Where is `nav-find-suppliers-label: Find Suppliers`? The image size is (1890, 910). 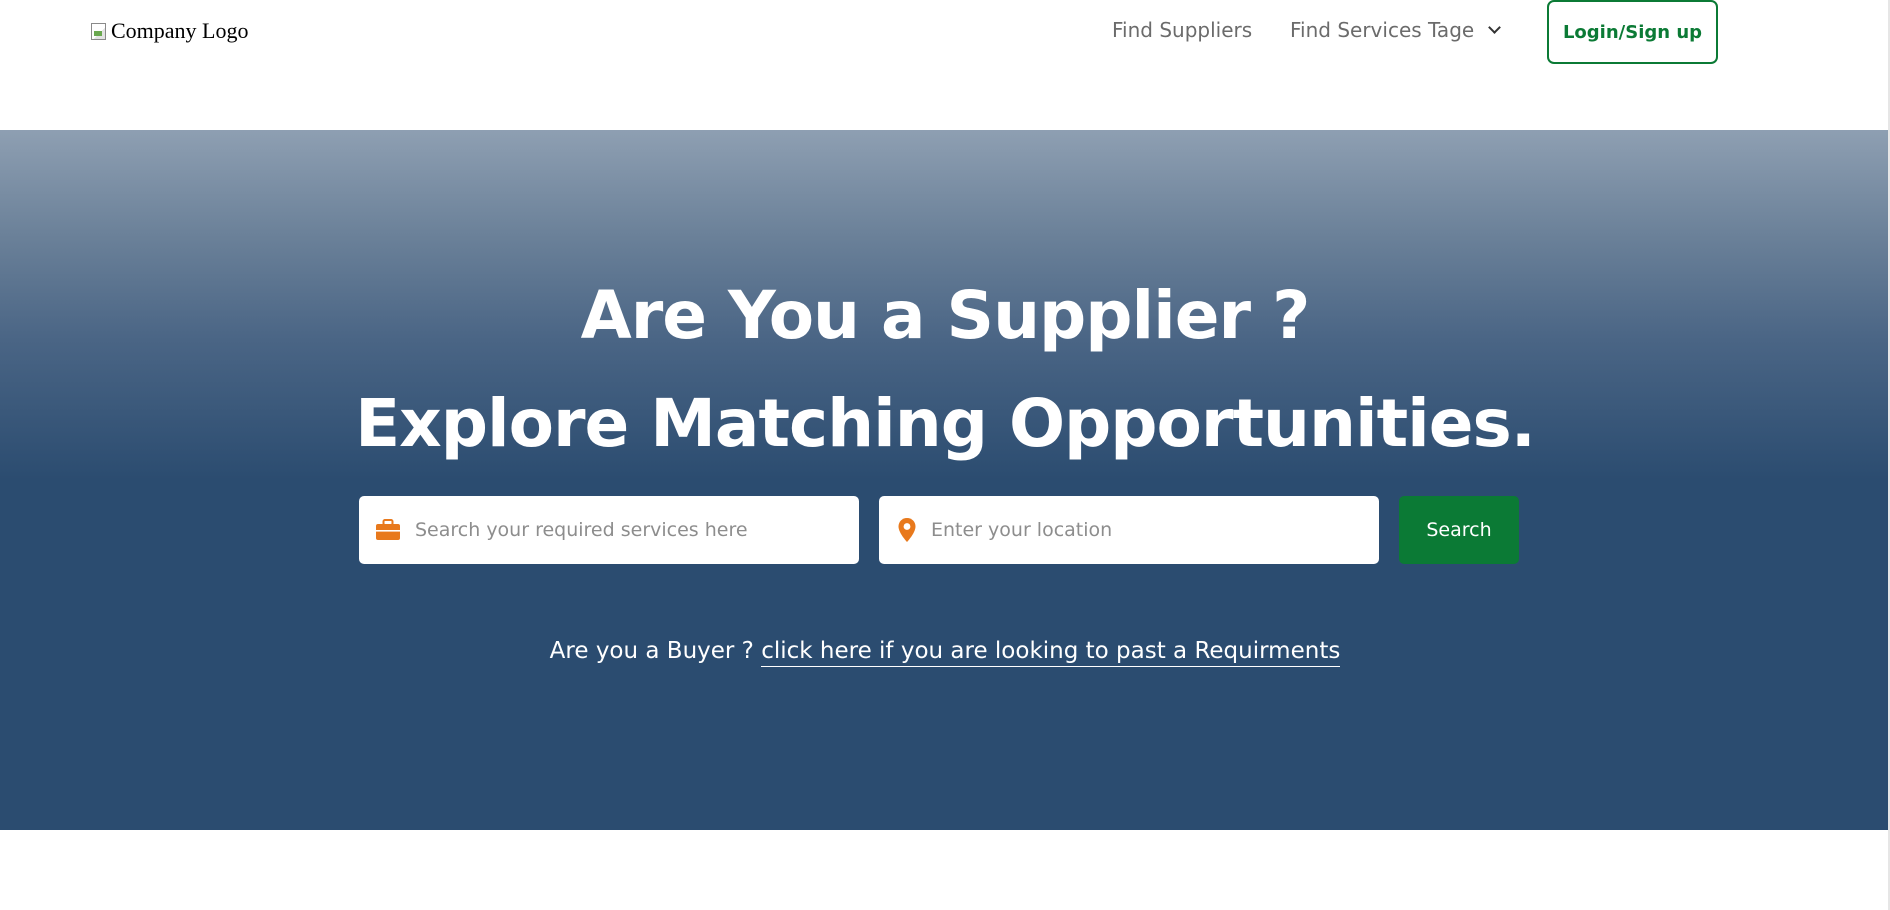 nav-find-suppliers-label: Find Suppliers is located at coordinates (1182, 30).